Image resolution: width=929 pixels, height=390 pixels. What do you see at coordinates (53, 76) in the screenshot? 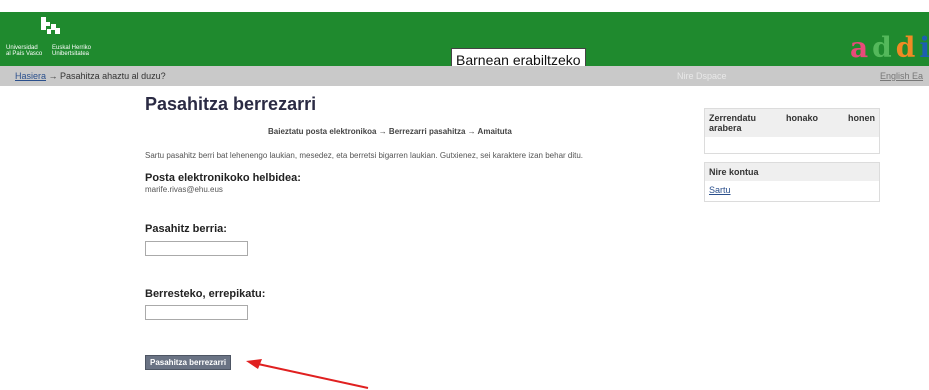
I see `breadcrumb-arrow: →` at bounding box center [53, 76].